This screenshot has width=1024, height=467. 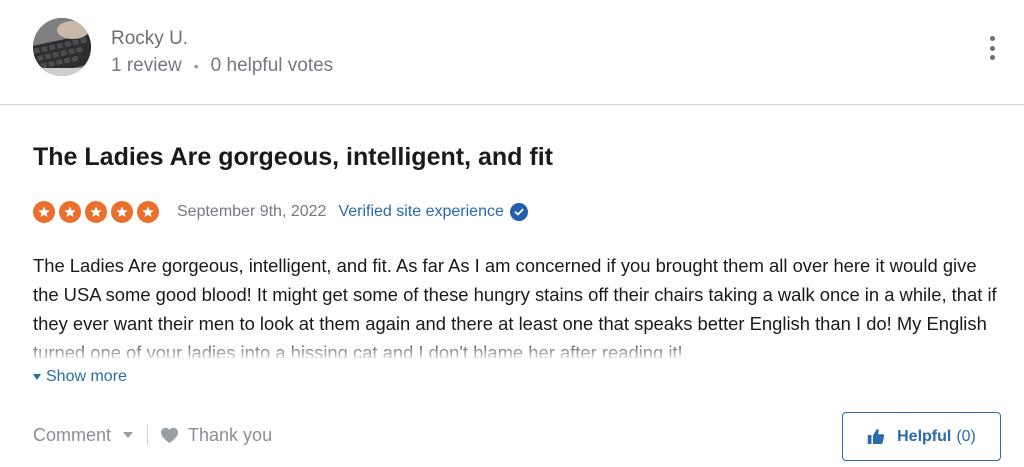 What do you see at coordinates (876, 436) in the screenshot?
I see `thumbs-up-icon` at bounding box center [876, 436].